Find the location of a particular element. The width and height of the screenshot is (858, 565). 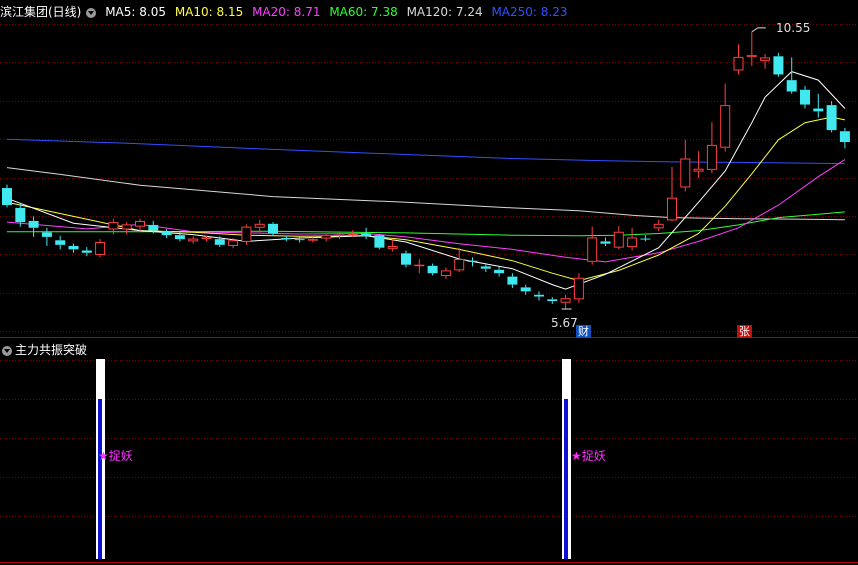

signal-label-1: ★捉妖 is located at coordinates (115, 456).